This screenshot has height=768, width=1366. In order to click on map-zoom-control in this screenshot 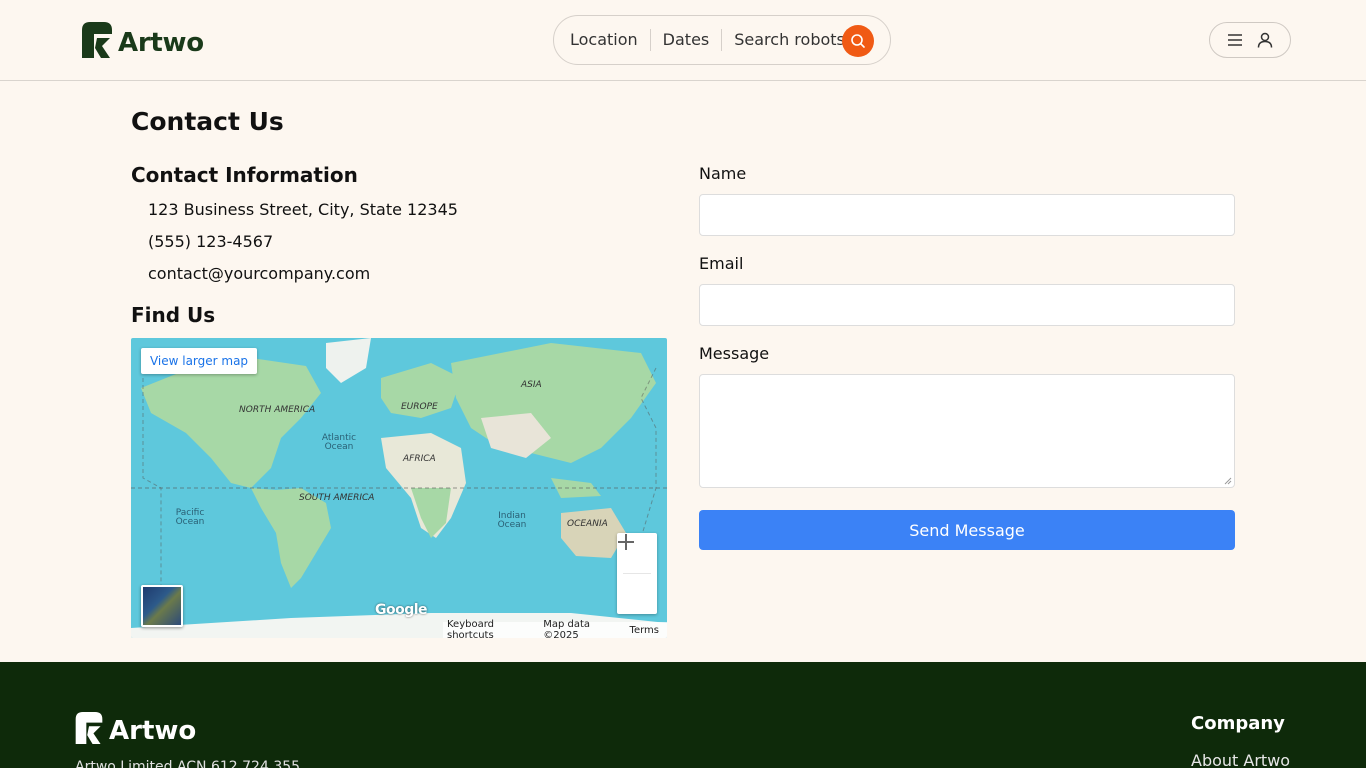, I will do `click(637, 573)`.